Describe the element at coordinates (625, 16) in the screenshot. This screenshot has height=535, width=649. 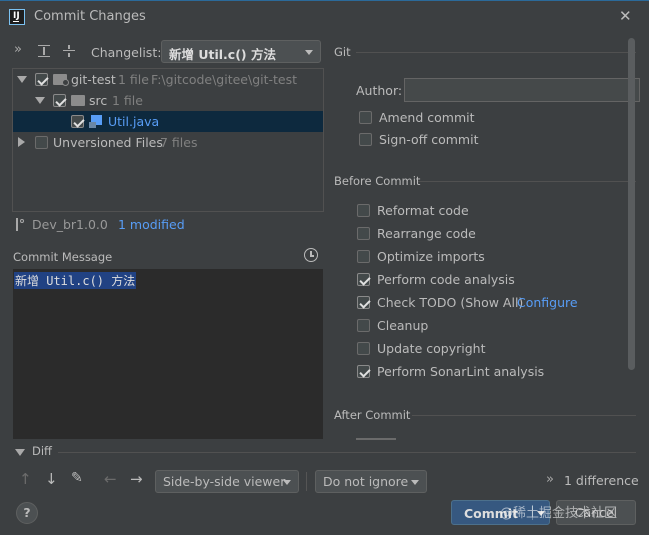
I see `close-icon: ✕` at that location.